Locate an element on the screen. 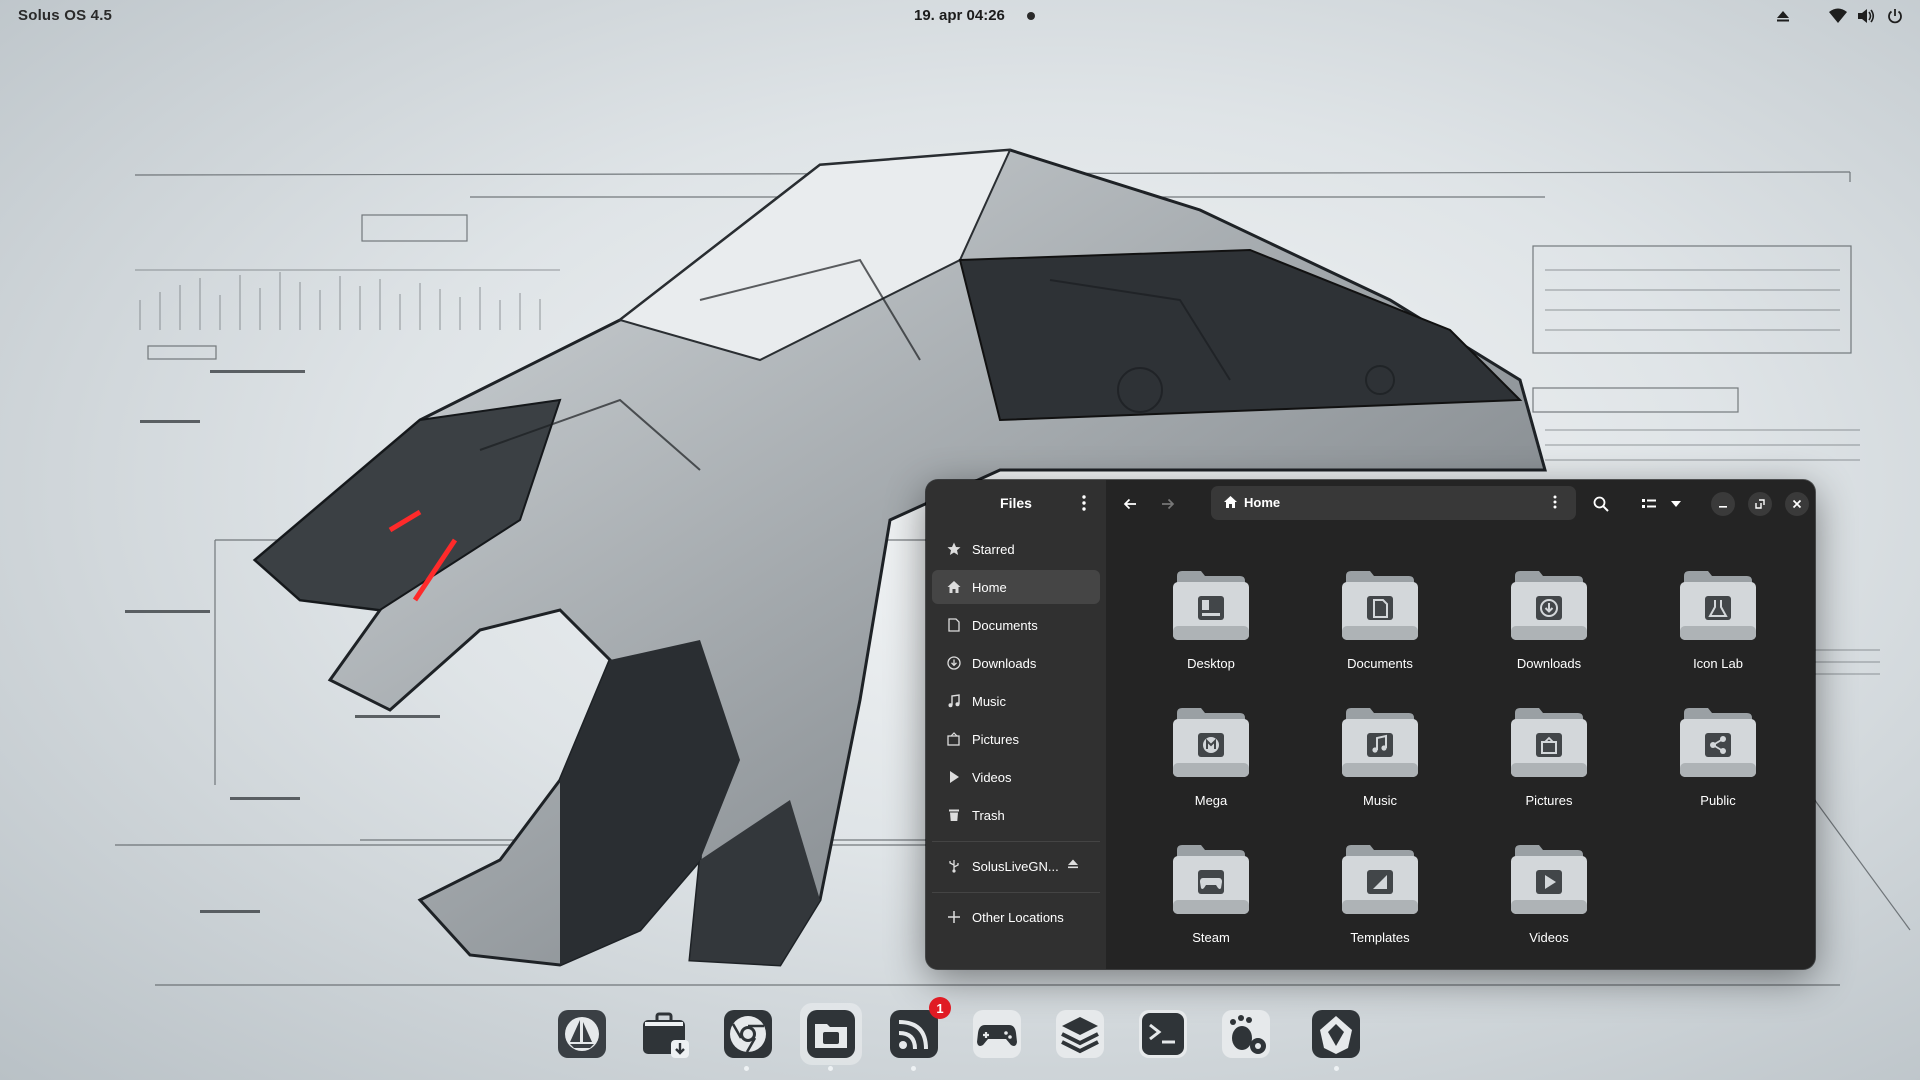 The width and height of the screenshot is (1920, 1080). folder-desktop: Desktop is located at coordinates (1211, 627).